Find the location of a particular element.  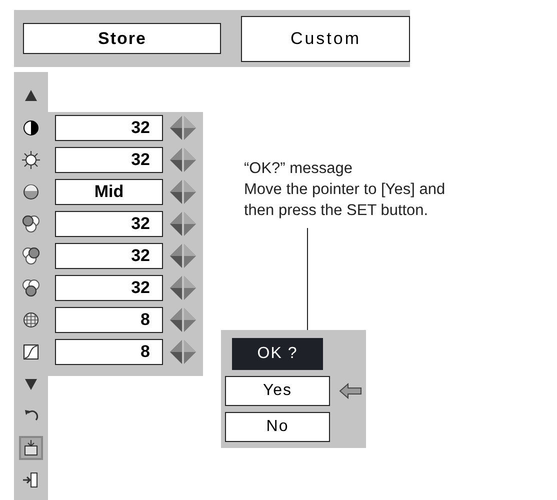

curve-icon is located at coordinates (31, 352).